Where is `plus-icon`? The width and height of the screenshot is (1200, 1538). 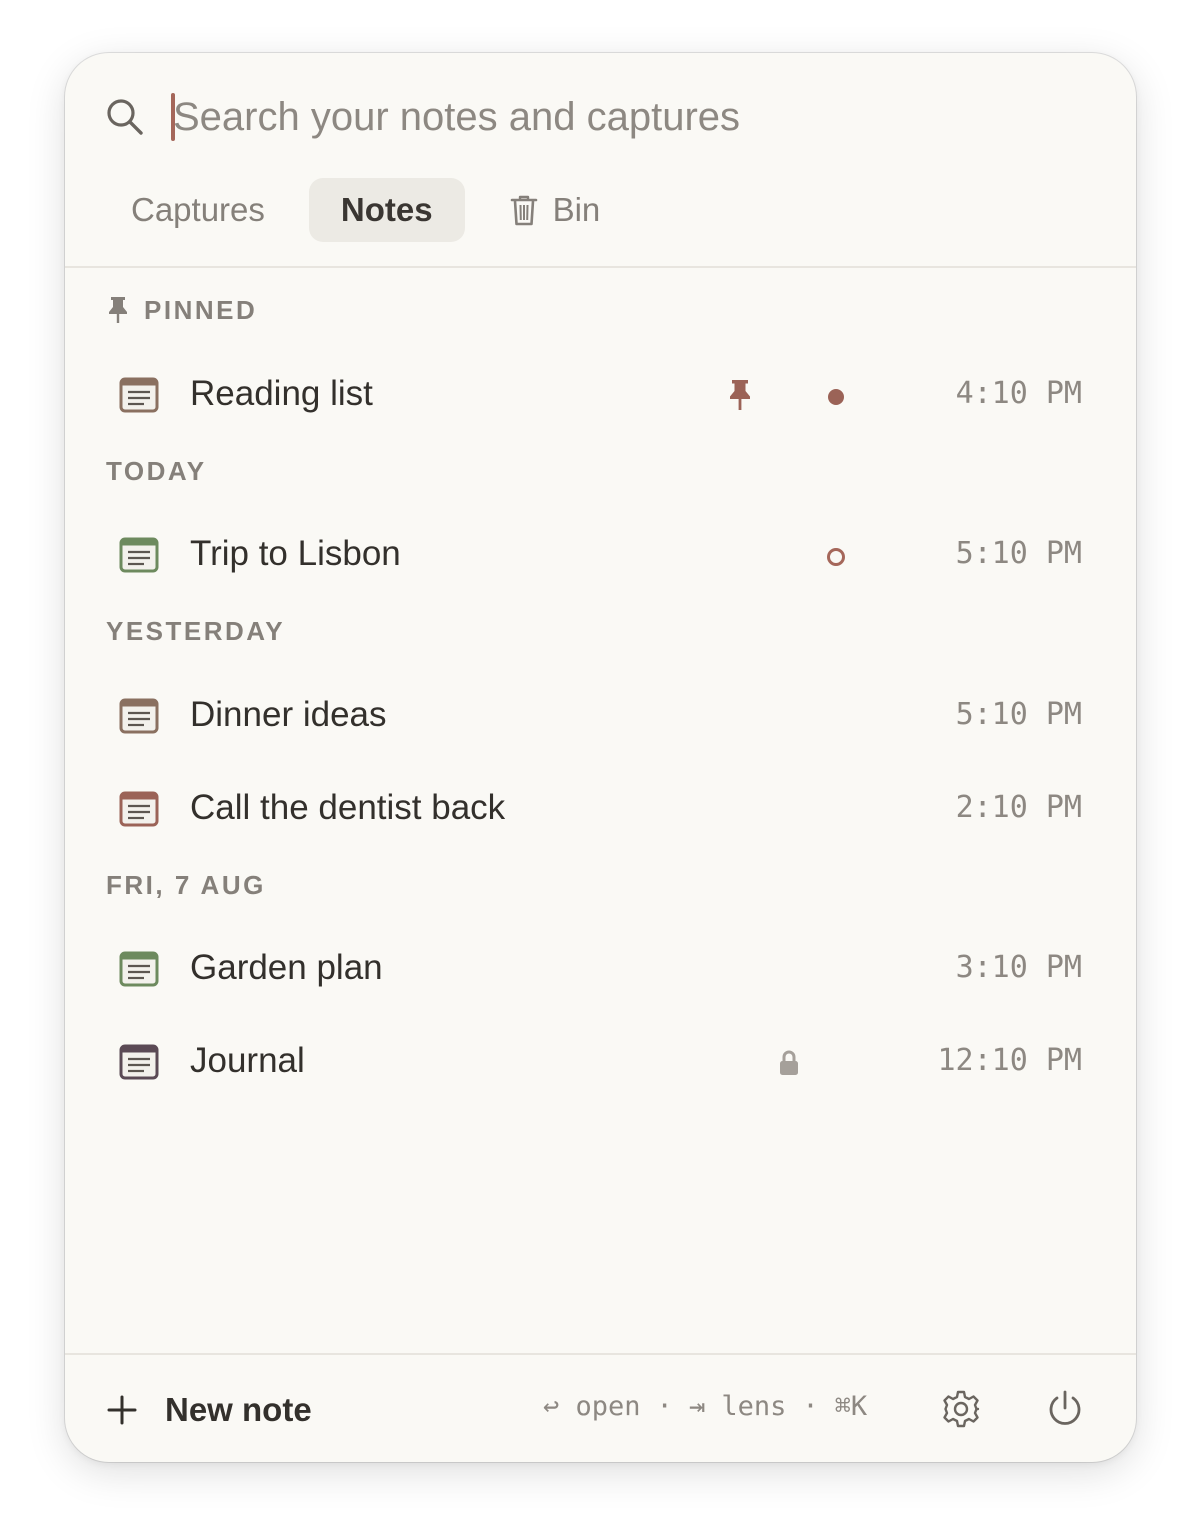
plus-icon is located at coordinates (122, 1410).